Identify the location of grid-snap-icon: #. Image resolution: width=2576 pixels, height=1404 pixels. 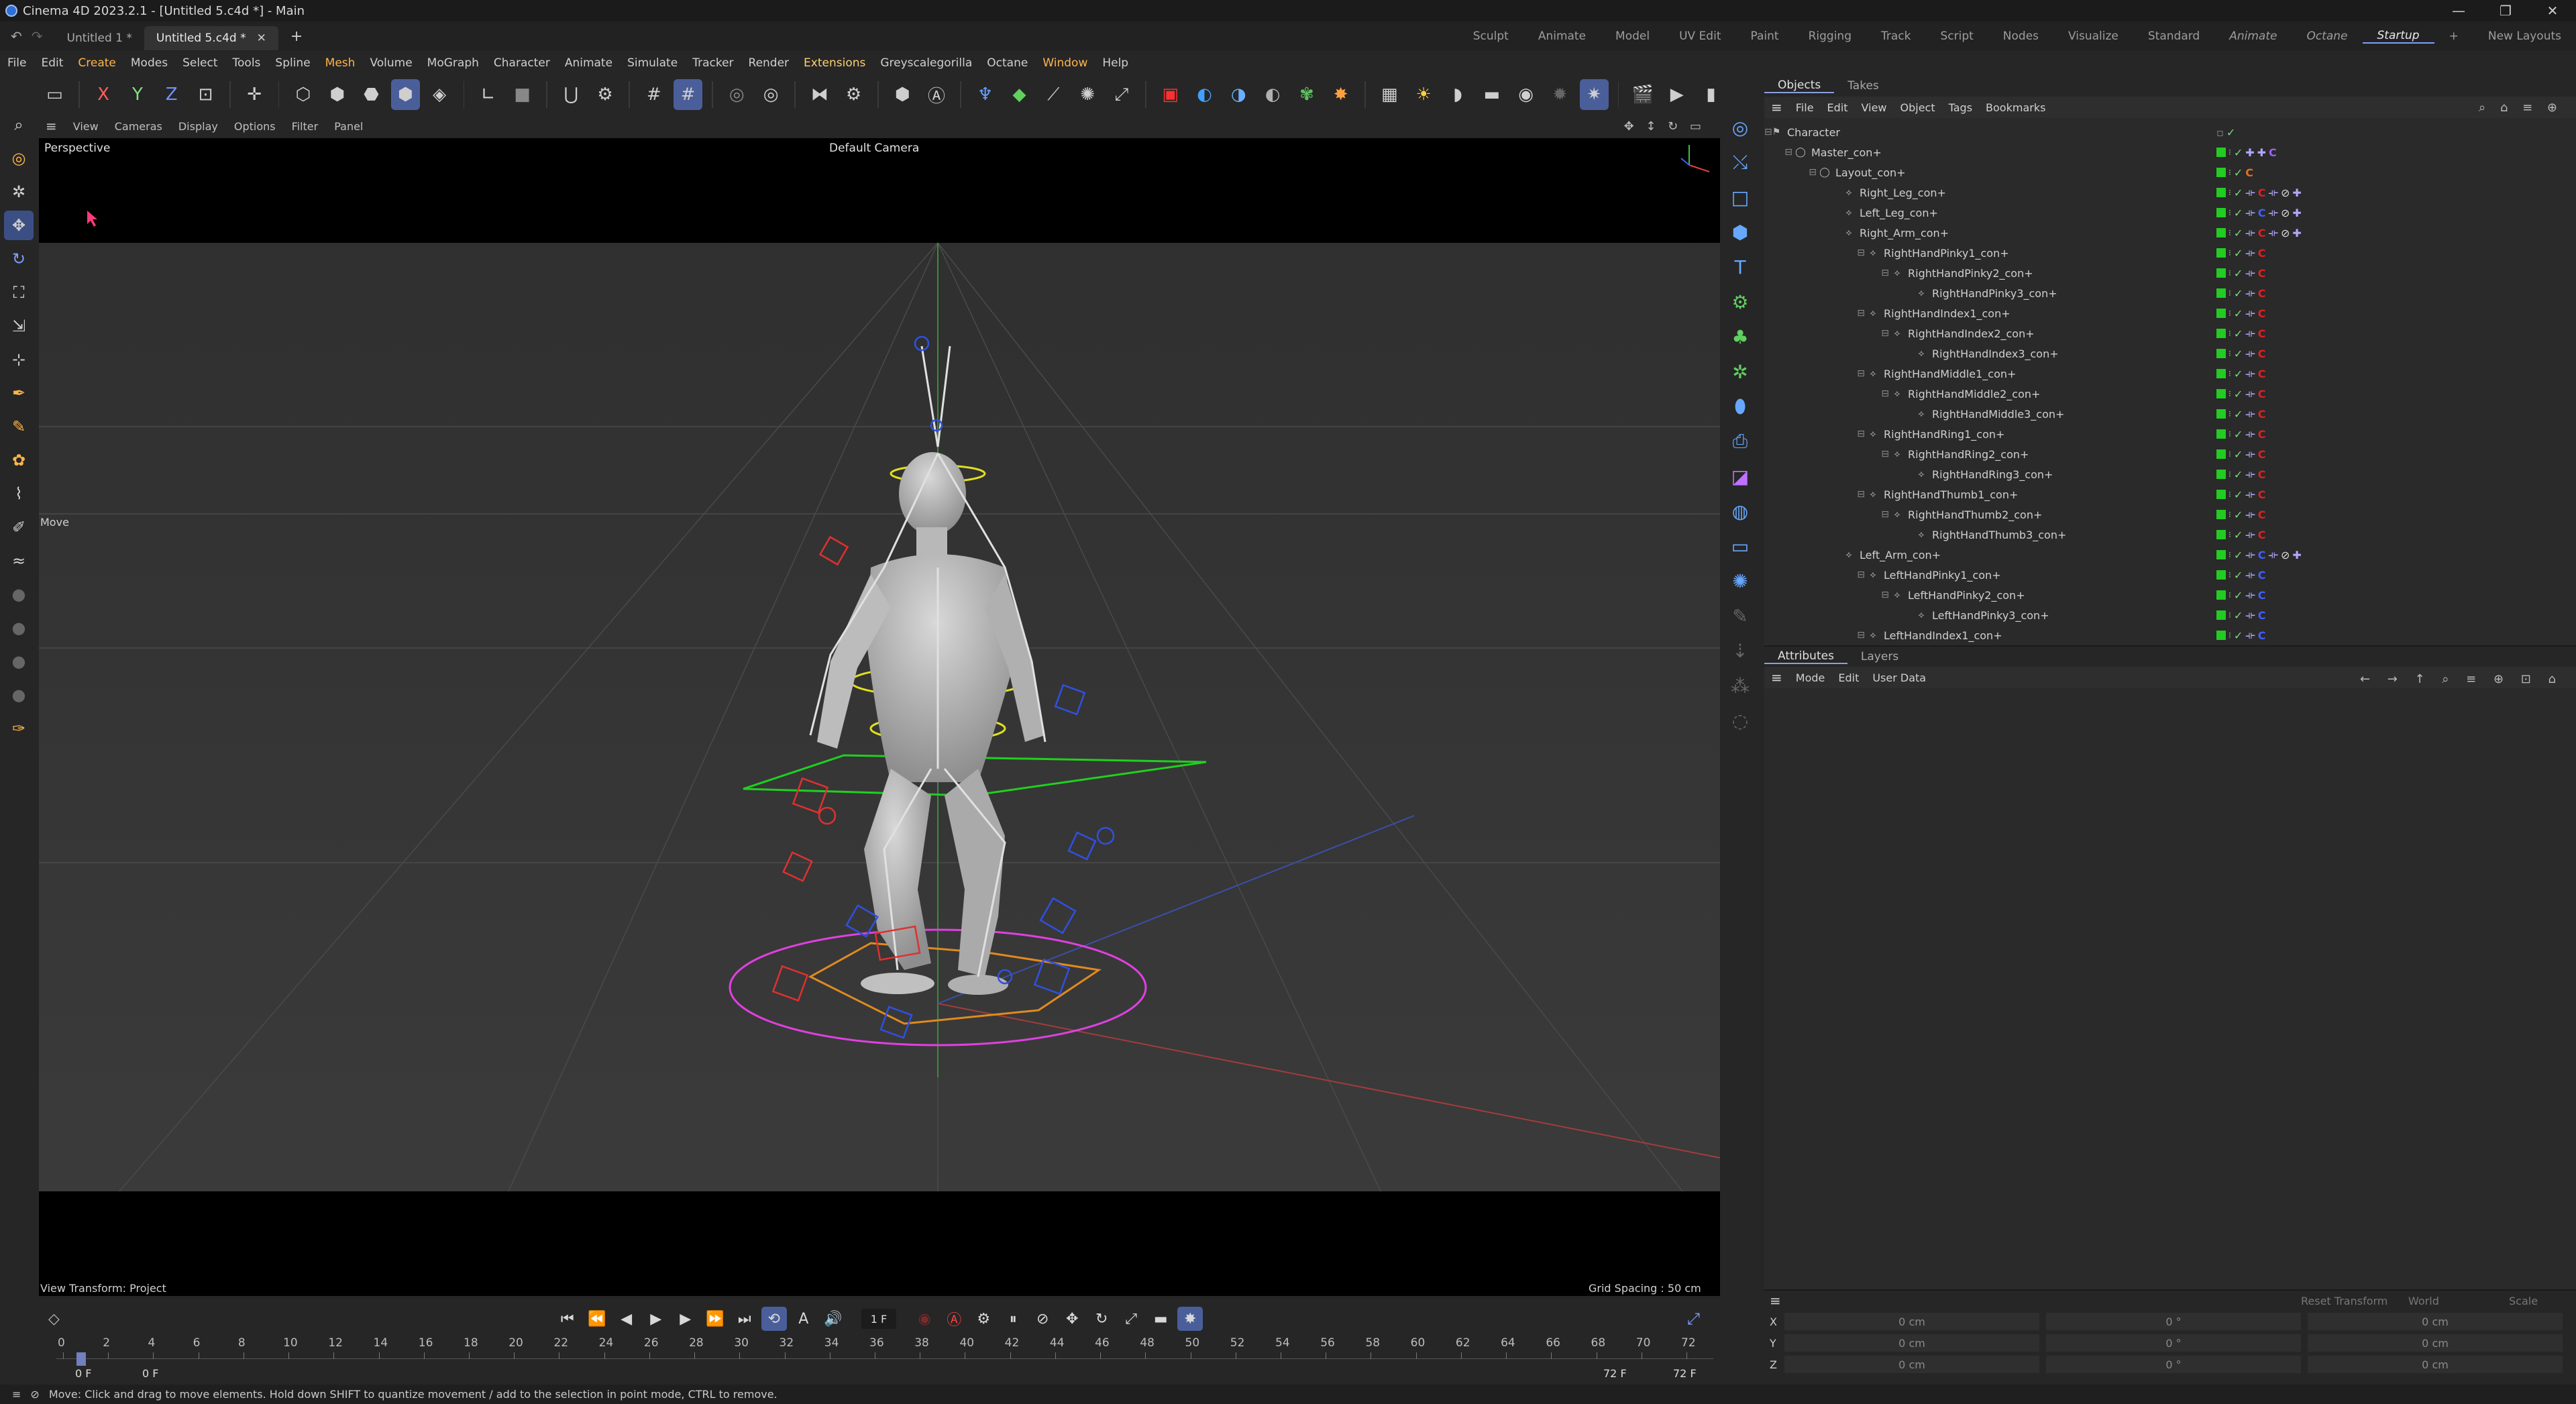
(653, 94).